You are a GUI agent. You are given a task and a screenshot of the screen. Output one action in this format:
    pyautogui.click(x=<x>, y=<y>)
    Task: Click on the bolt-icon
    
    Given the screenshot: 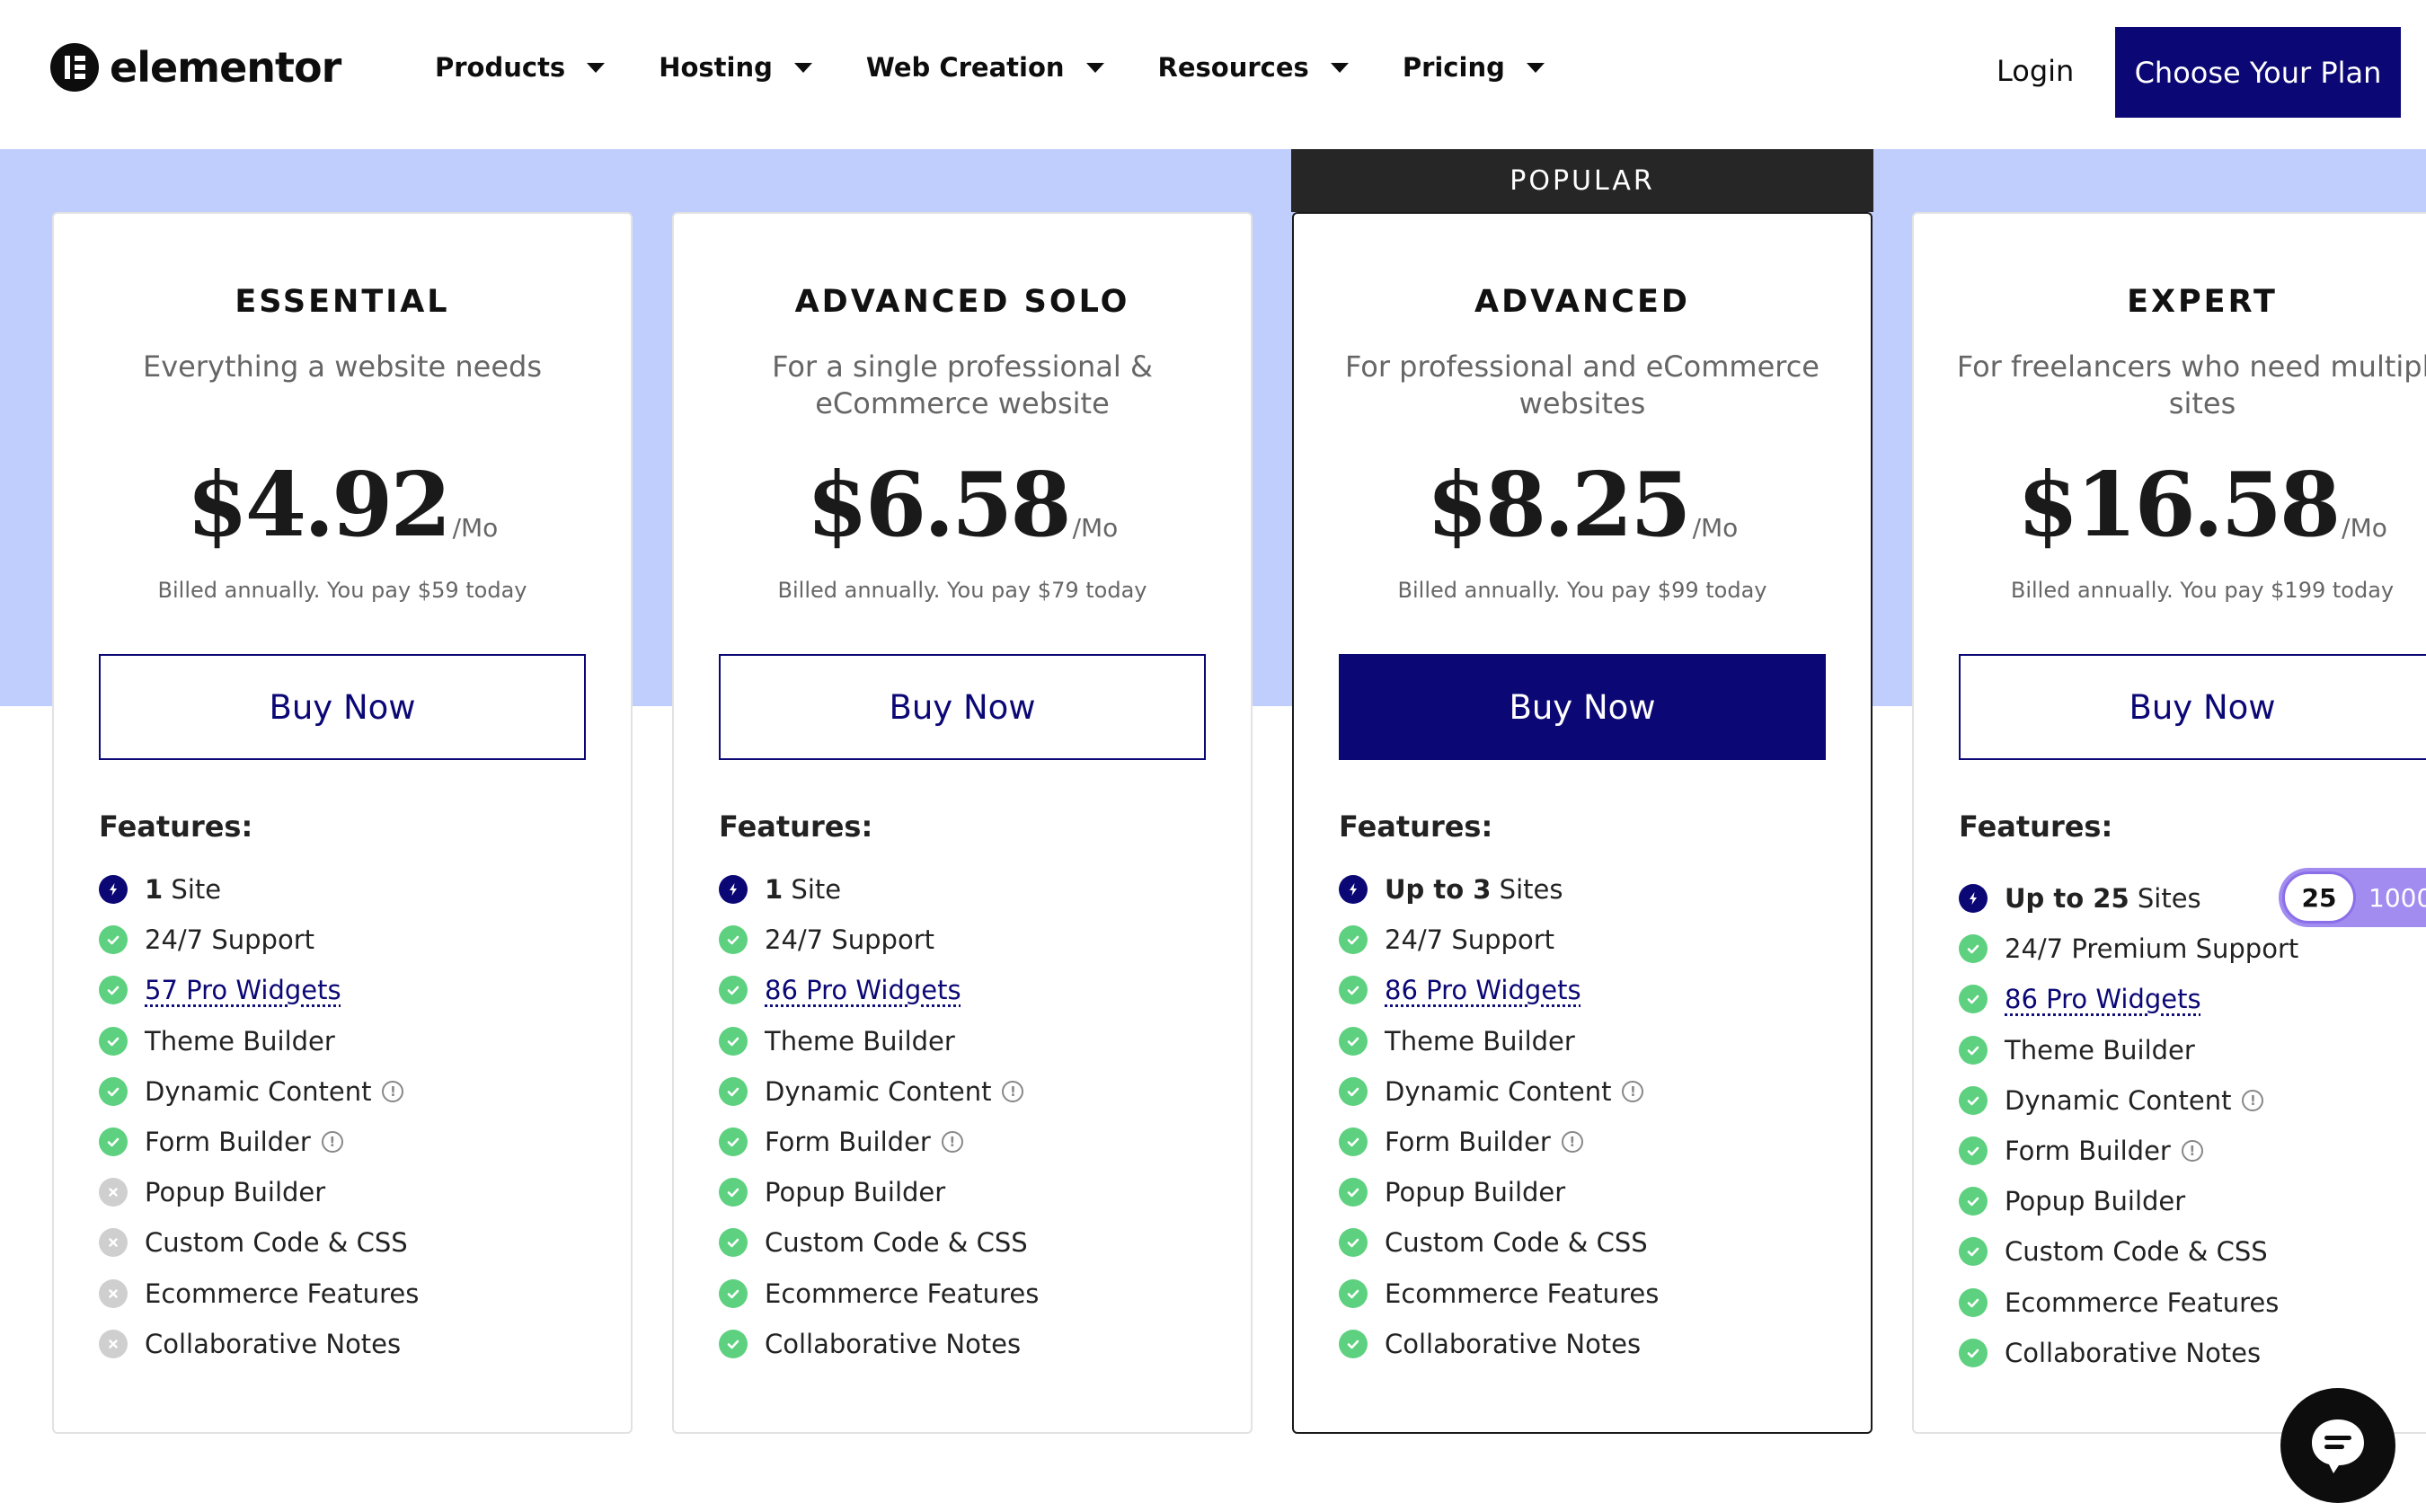 What is the action you would take?
    pyautogui.click(x=1353, y=890)
    